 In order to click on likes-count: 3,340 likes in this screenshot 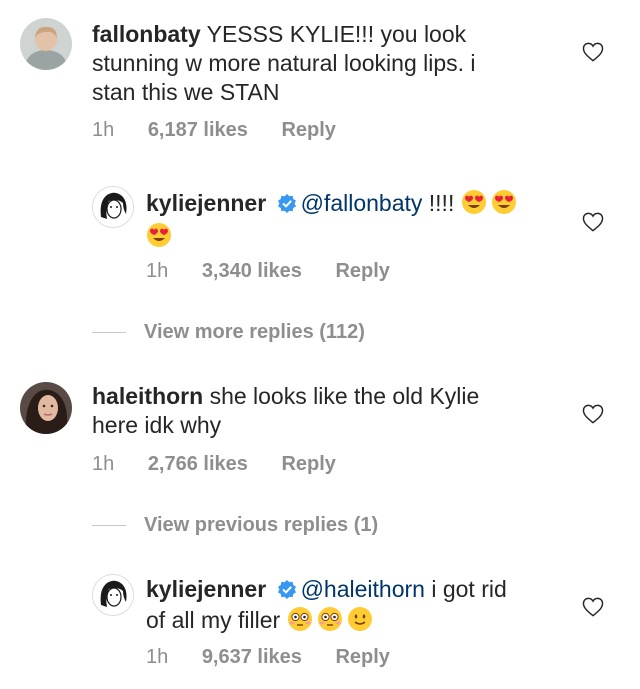, I will do `click(252, 271)`.